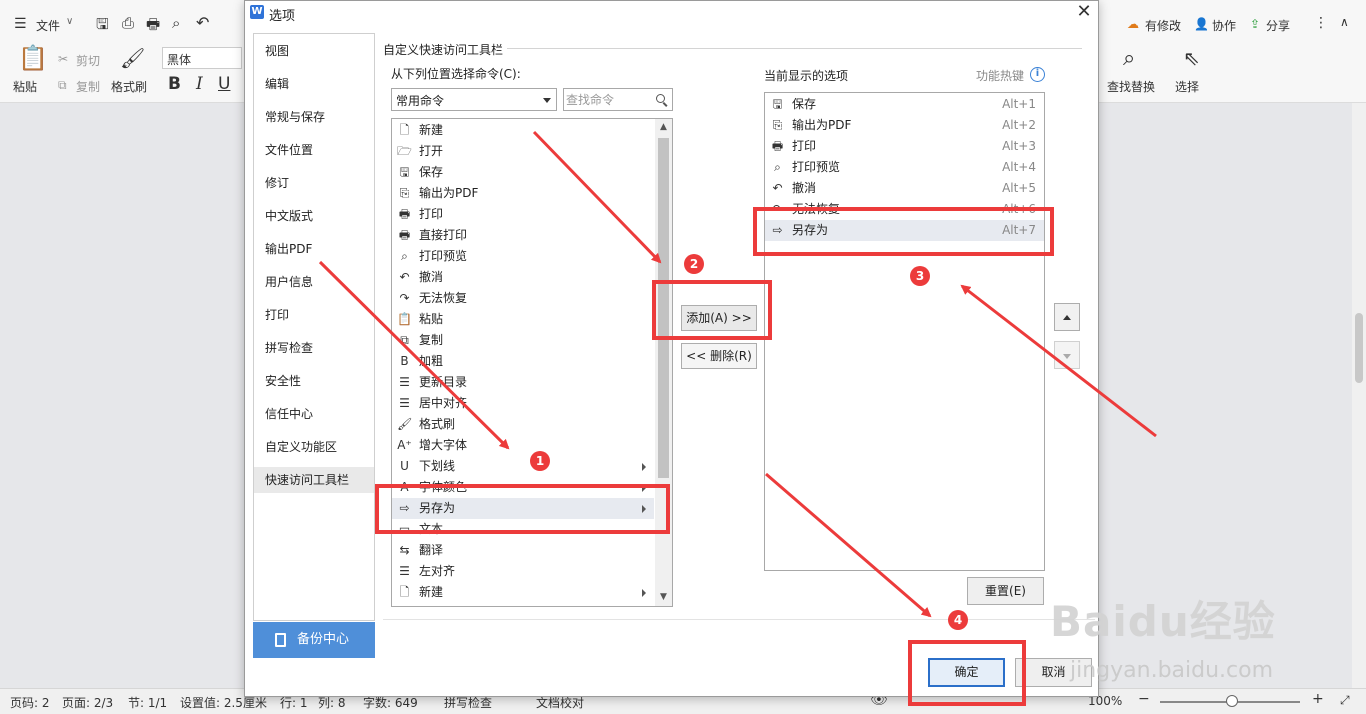  What do you see at coordinates (967, 673) in the screenshot?
I see `annotation-box-ok` at bounding box center [967, 673].